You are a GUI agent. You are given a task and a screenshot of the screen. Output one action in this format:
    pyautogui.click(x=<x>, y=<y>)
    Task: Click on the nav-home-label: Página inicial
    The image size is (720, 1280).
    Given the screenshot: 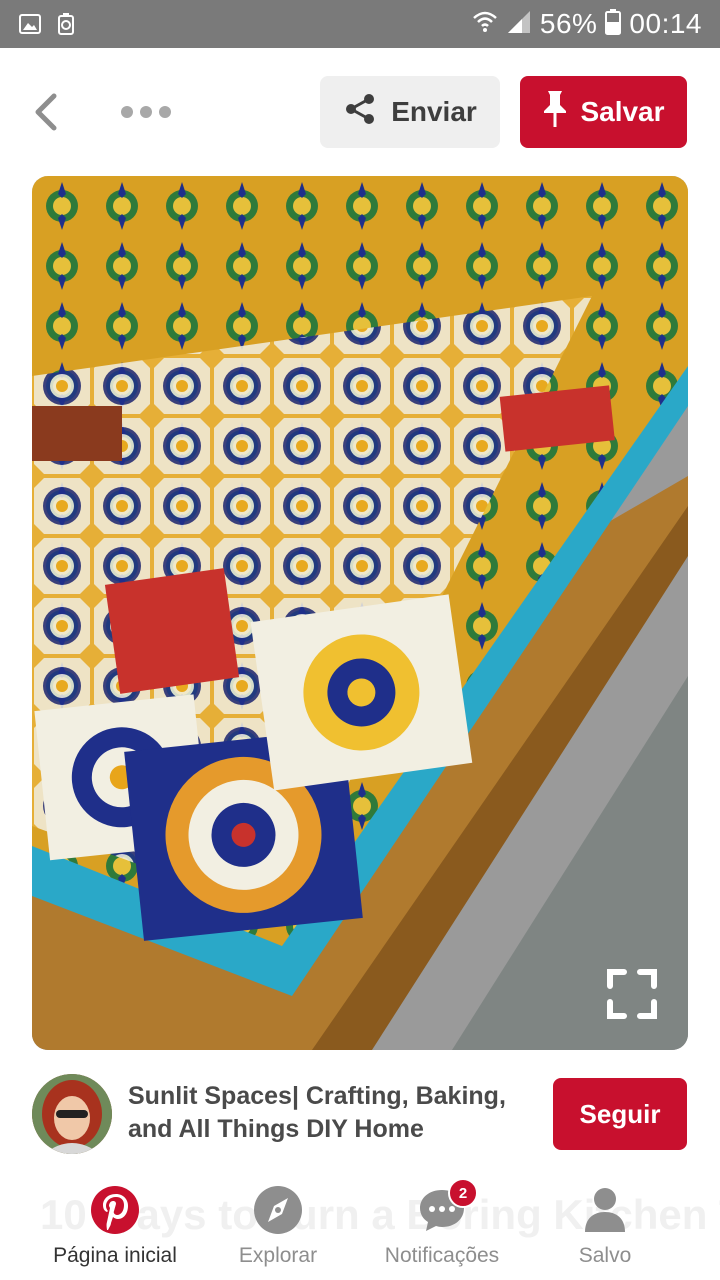 What is the action you would take?
    pyautogui.click(x=115, y=1255)
    